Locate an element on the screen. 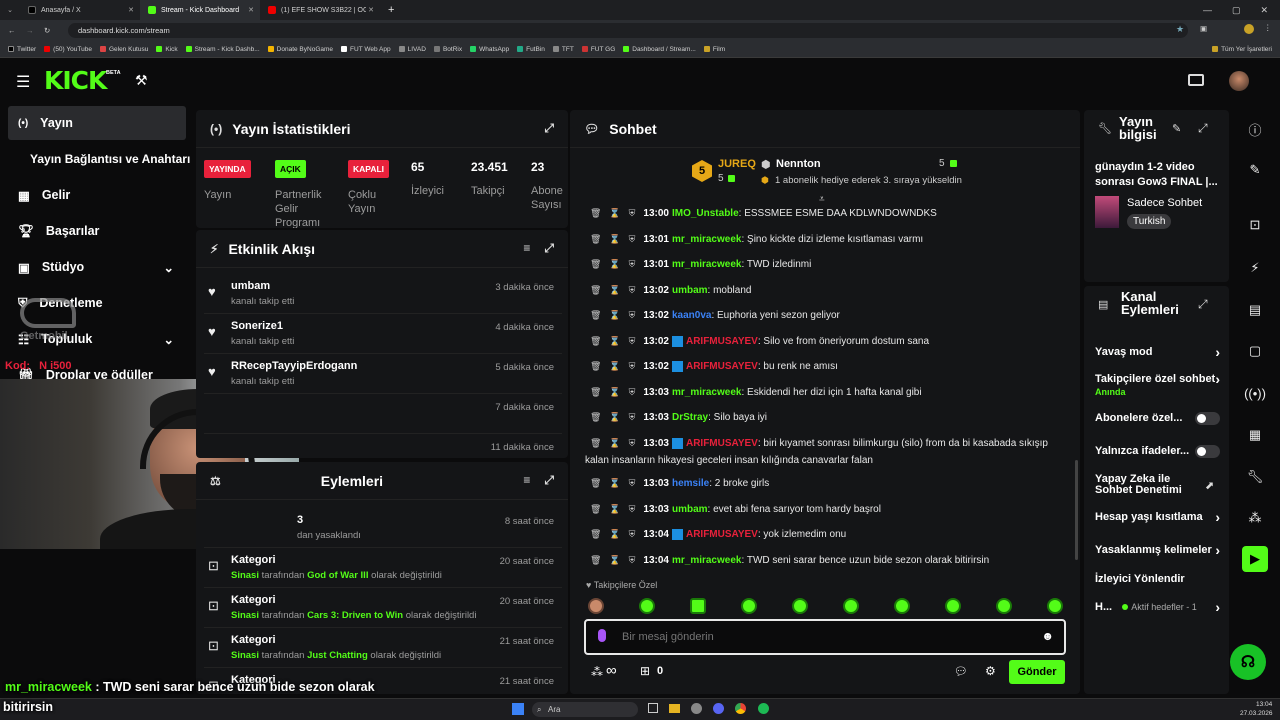 The image size is (1280, 720). category-name: Sadece Sohbet is located at coordinates (1164, 203).